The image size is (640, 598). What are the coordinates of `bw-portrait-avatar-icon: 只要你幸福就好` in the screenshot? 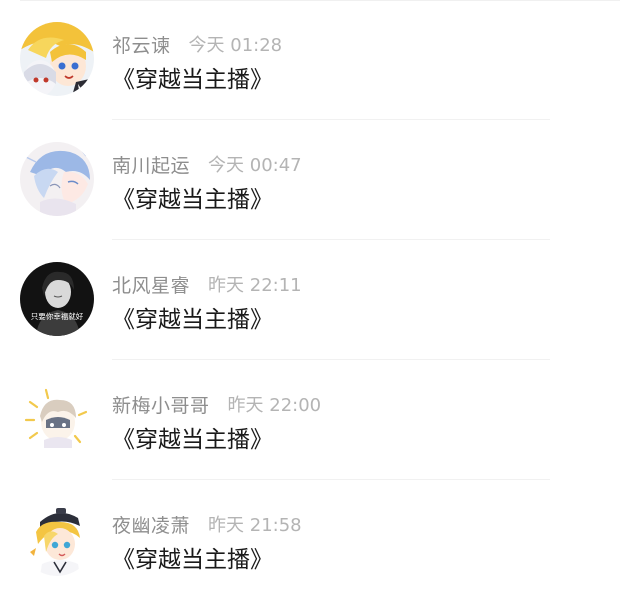 It's located at (57, 299).